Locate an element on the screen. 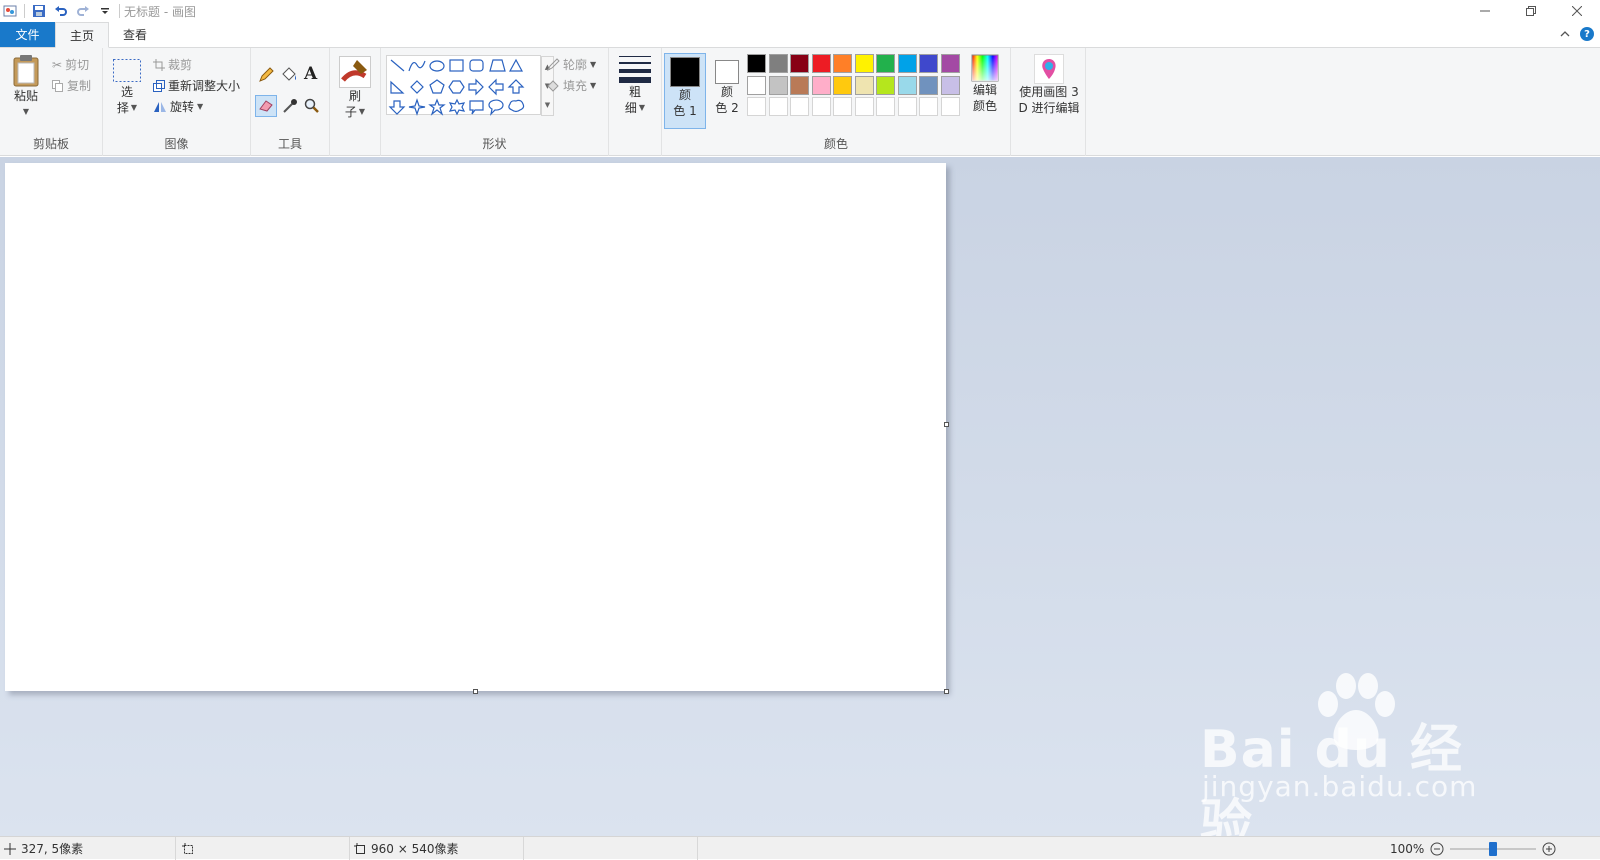  crop-button: 裁剪 is located at coordinates (172, 64).